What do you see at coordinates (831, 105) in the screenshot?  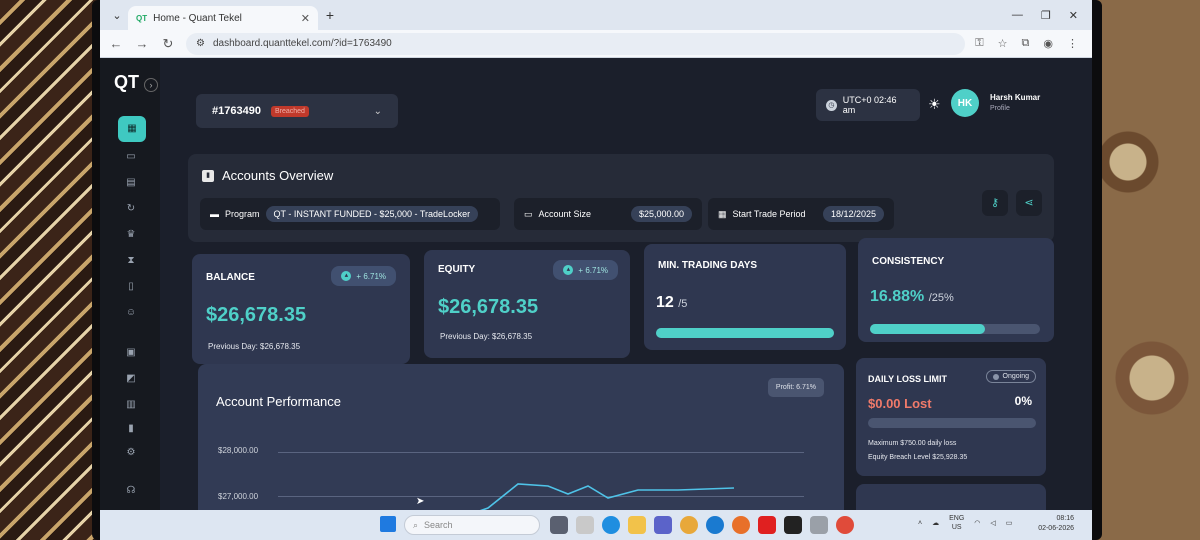 I see `clock-icon: ◷` at bounding box center [831, 105].